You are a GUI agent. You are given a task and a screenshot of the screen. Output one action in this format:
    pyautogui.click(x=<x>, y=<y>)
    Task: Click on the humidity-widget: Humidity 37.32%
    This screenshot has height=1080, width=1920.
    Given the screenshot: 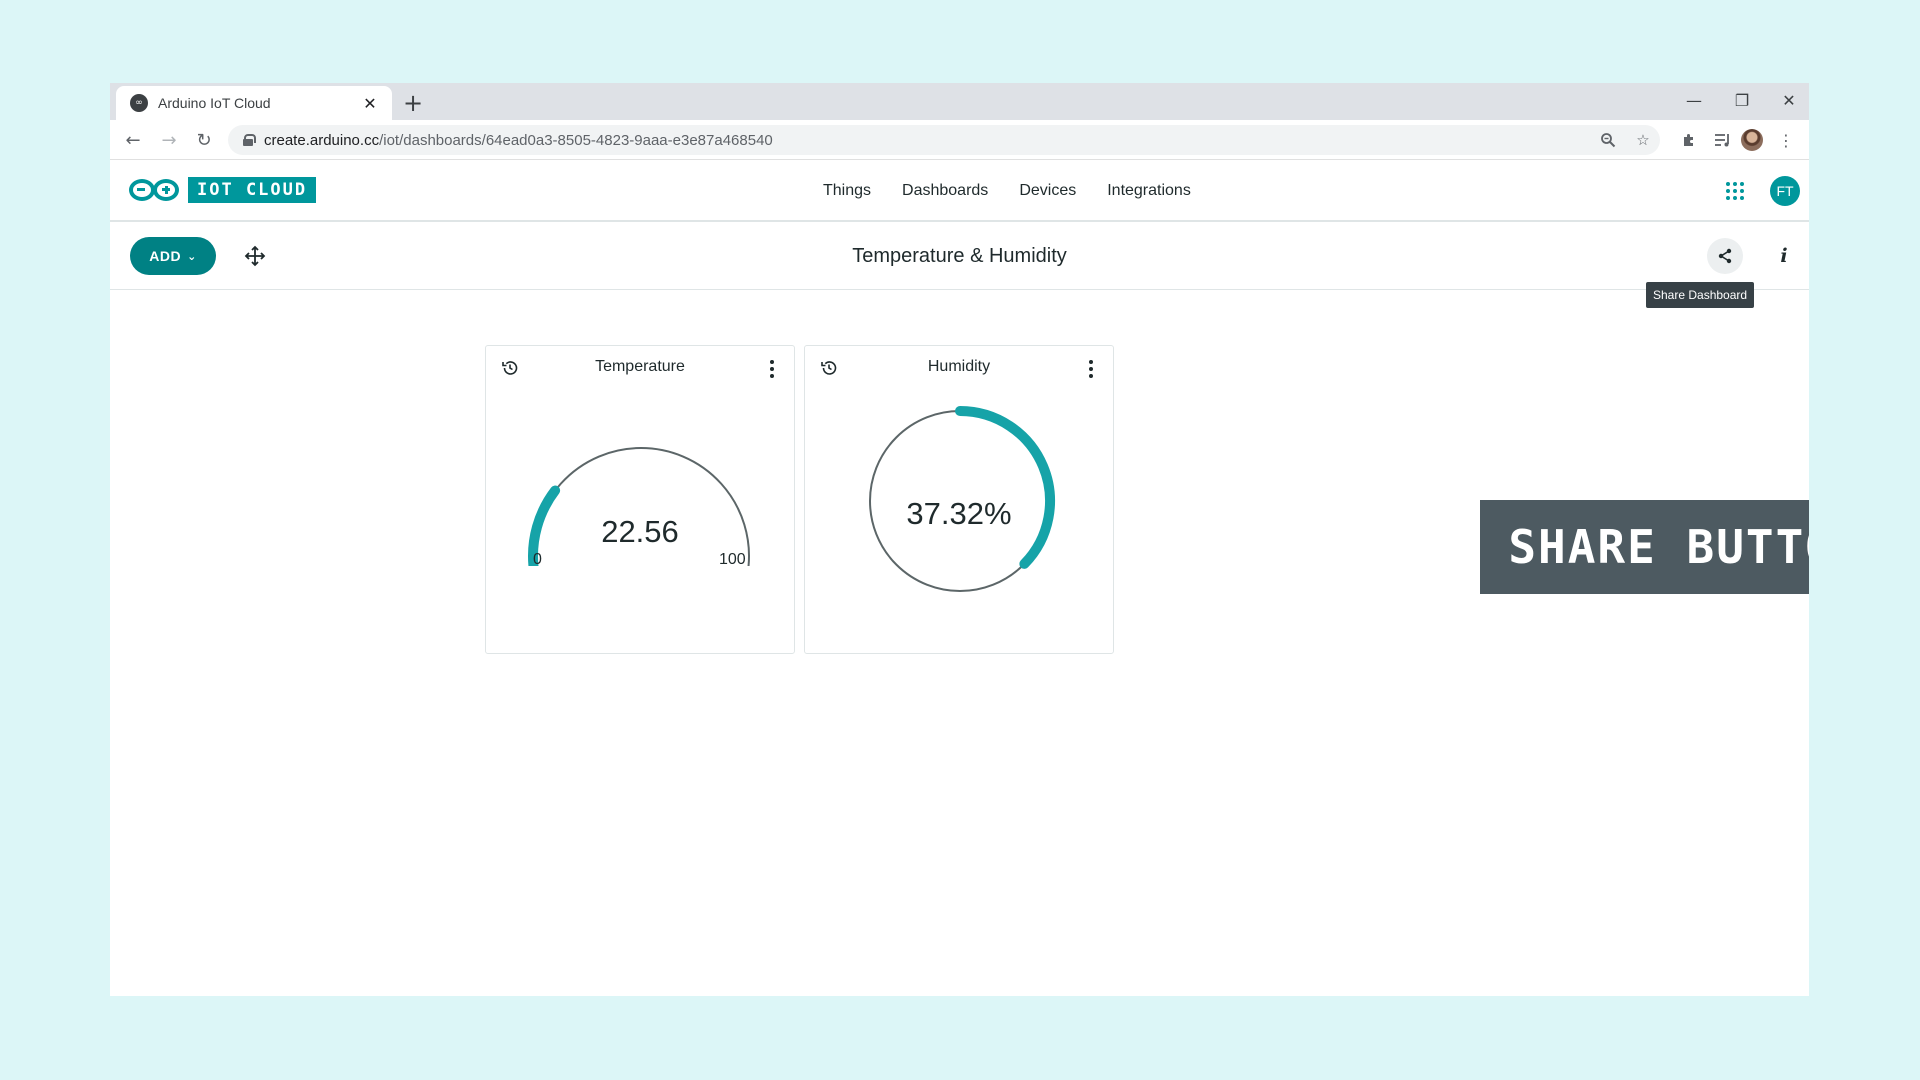 What is the action you would take?
    pyautogui.click(x=959, y=499)
    